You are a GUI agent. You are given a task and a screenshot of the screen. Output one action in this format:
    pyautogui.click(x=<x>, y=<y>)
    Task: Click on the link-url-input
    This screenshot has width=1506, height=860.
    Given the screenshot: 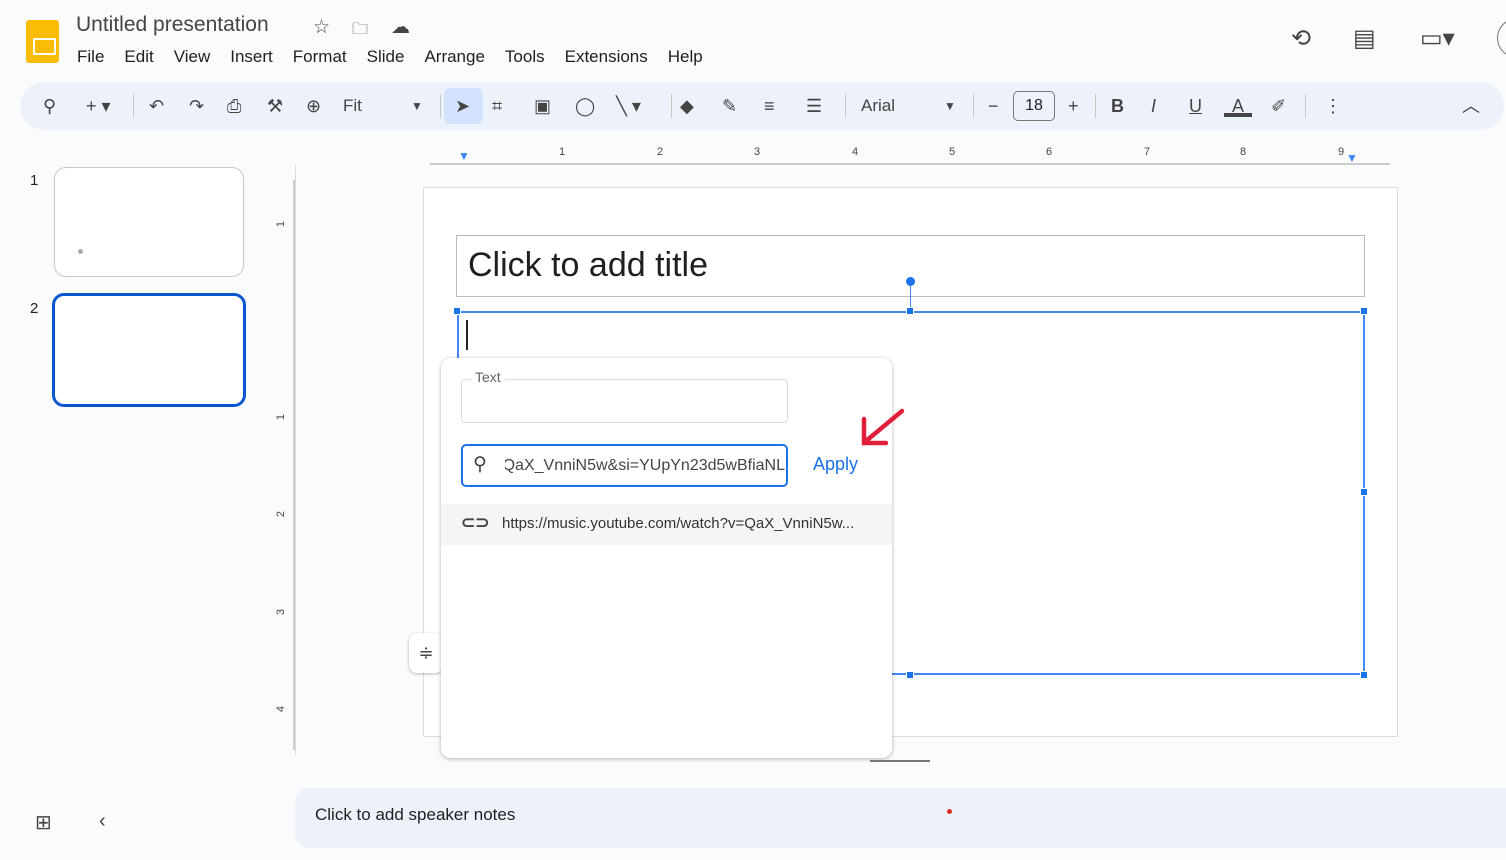 What is the action you would take?
    pyautogui.click(x=645, y=465)
    